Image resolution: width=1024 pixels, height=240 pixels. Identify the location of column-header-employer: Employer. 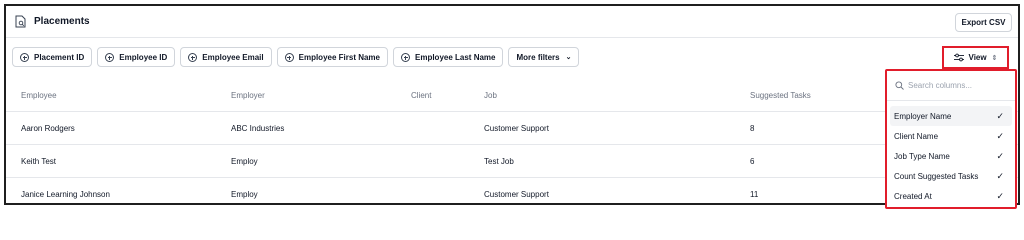
(248, 95).